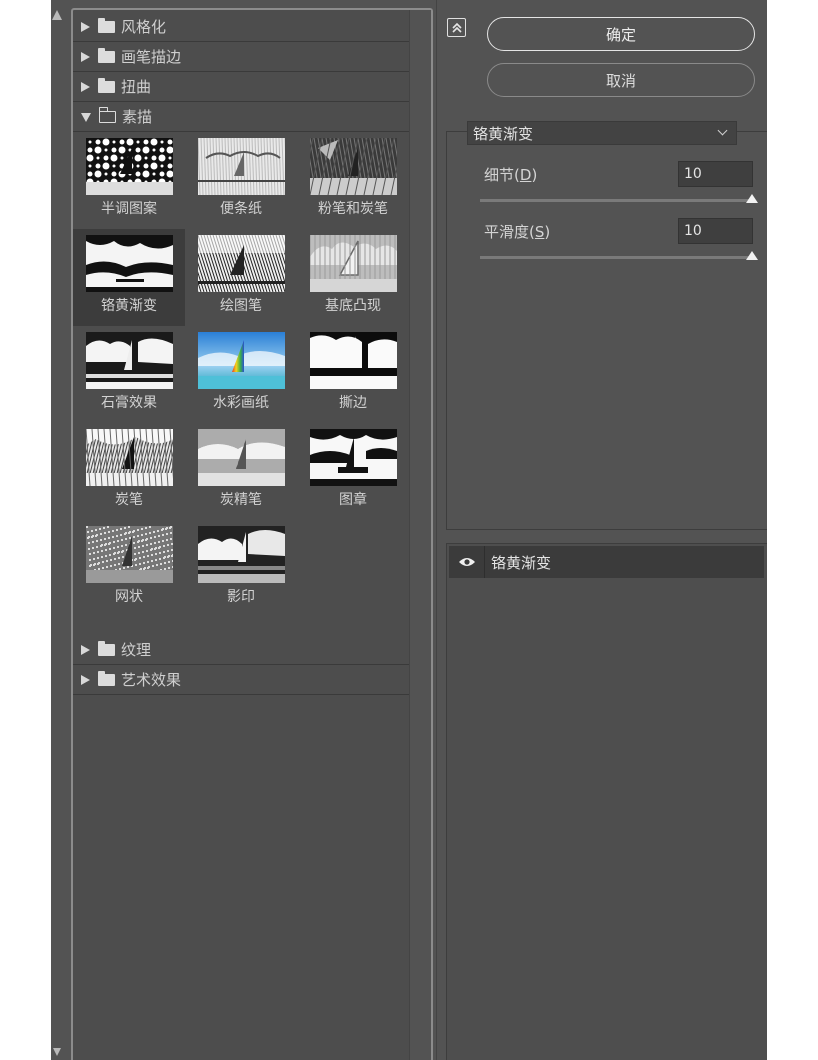 This screenshot has width=818, height=1060. I want to click on filter-thumbnail-graphicpen: 绘图笔, so click(241, 277).